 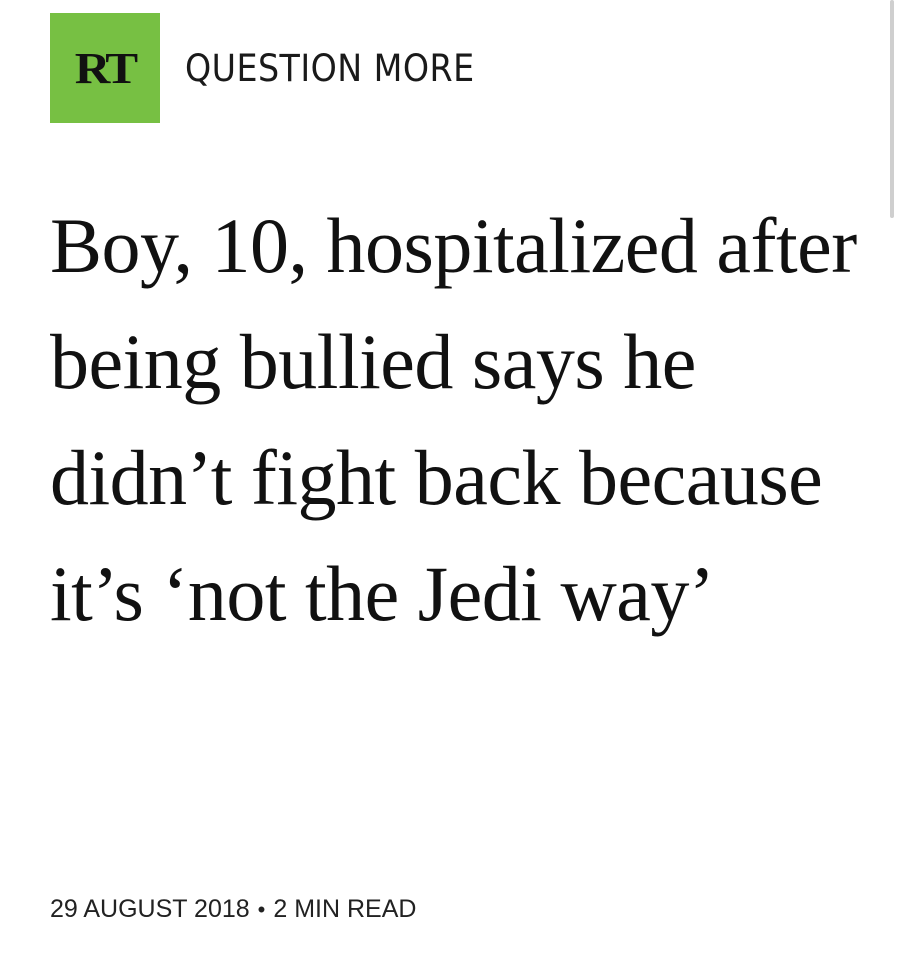 I want to click on rt-logo-text: RT, so click(x=106, y=68).